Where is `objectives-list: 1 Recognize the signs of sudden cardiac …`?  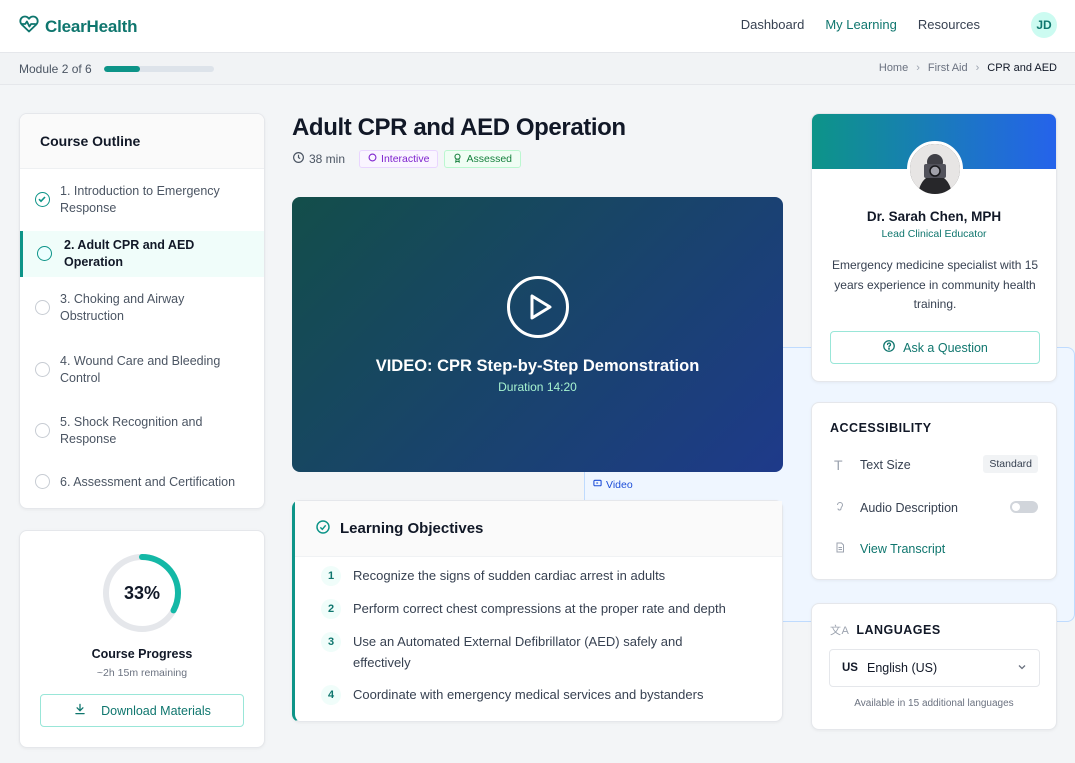
objectives-list: 1 Recognize the signs of sudden cardiac … is located at coordinates (538, 635).